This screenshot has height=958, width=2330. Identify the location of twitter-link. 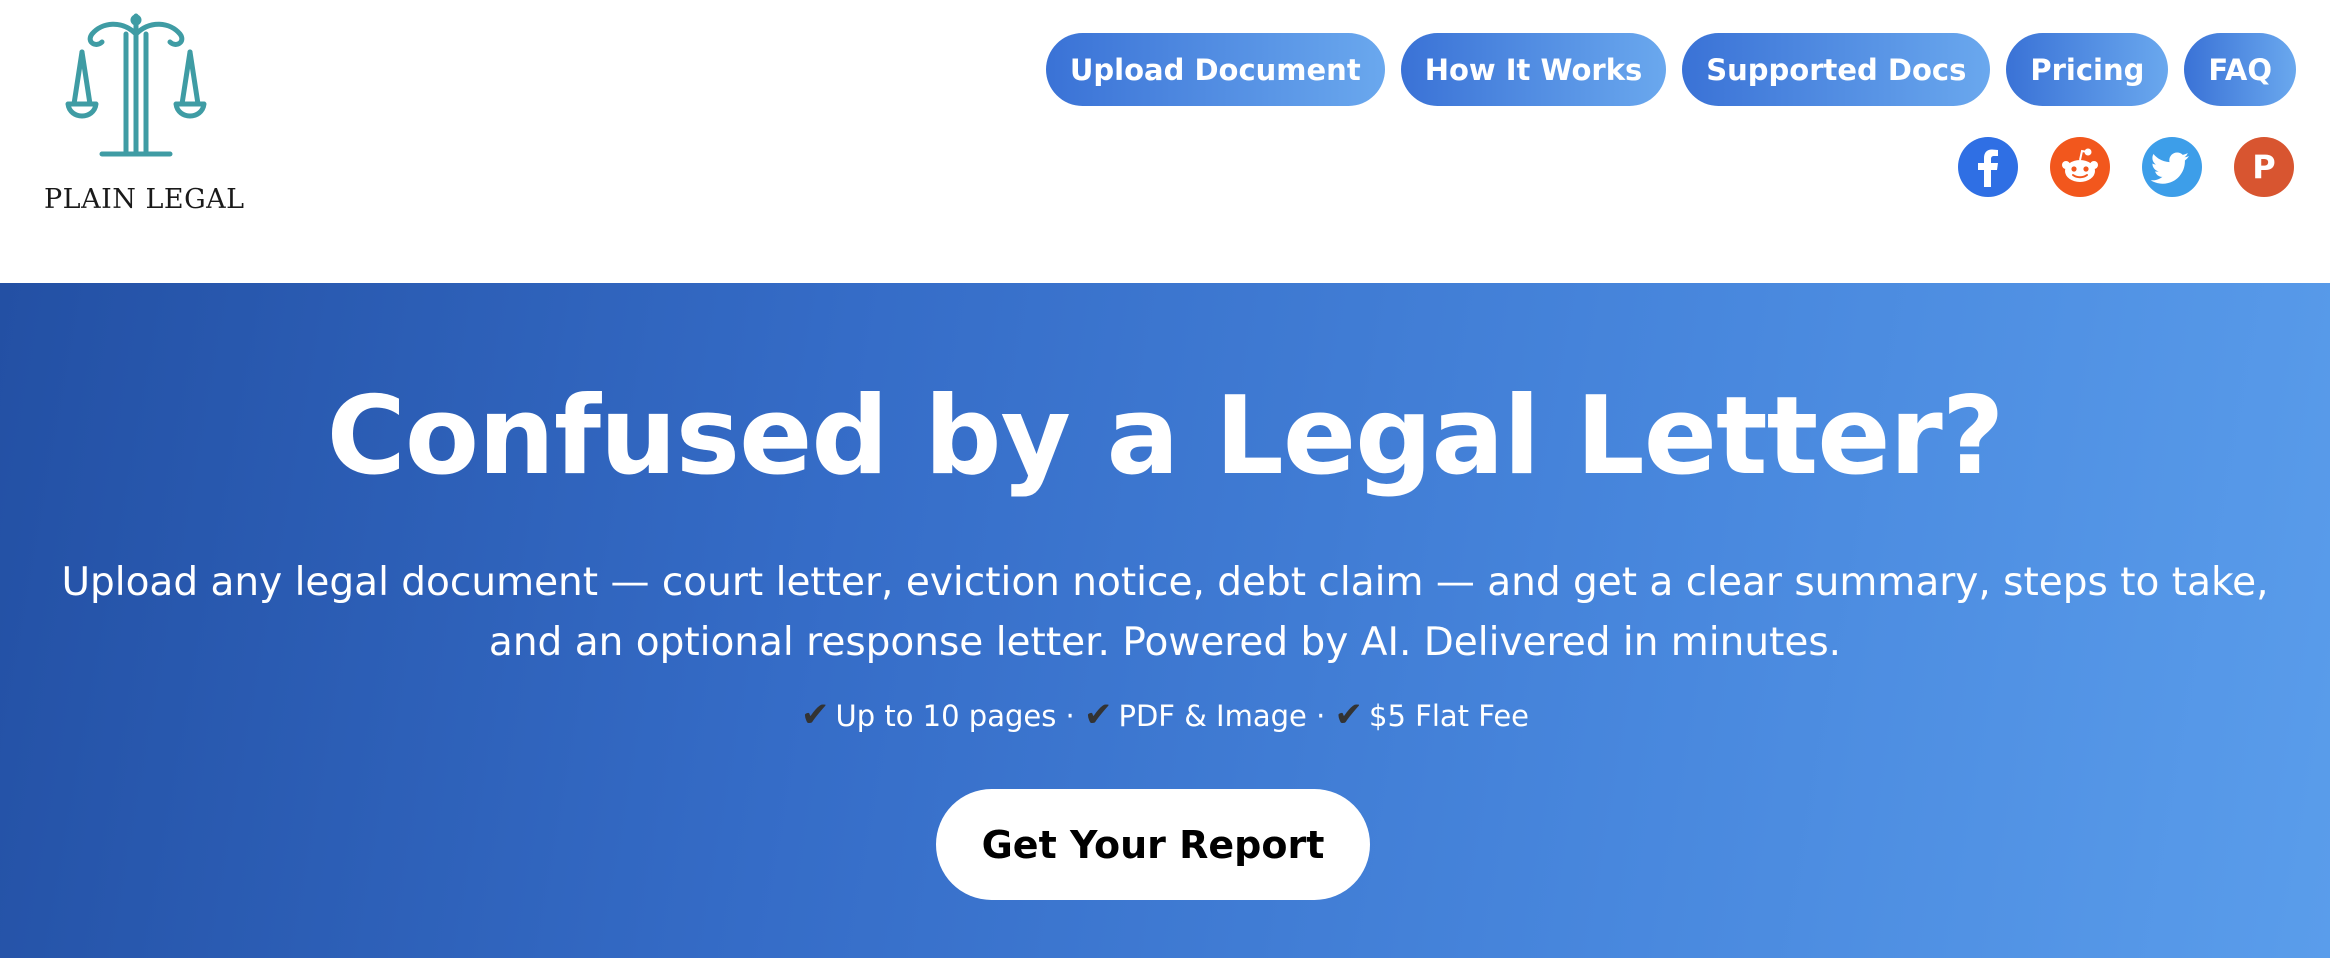
(2172, 167).